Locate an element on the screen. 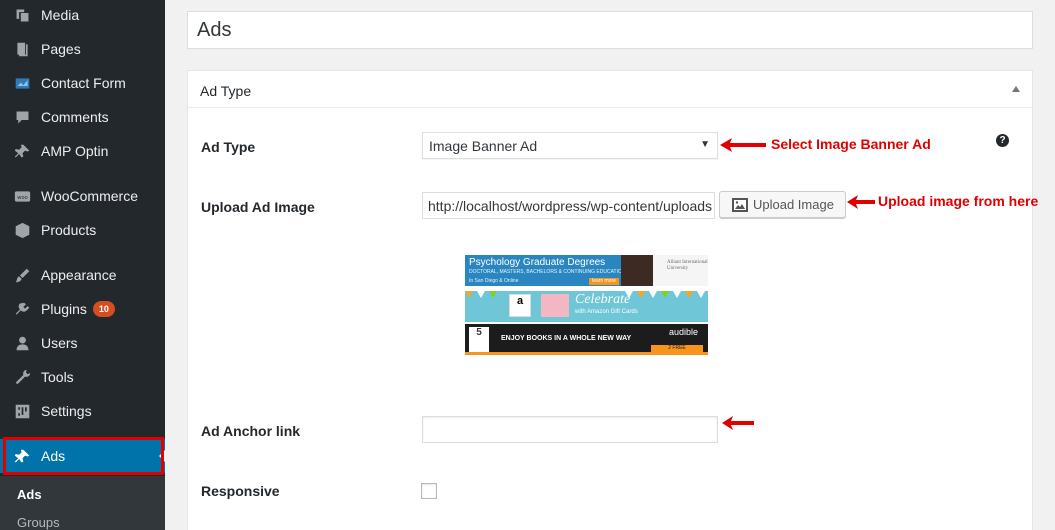 The width and height of the screenshot is (1055, 530). sidebar-item-appearance: Appearance is located at coordinates (82, 275).